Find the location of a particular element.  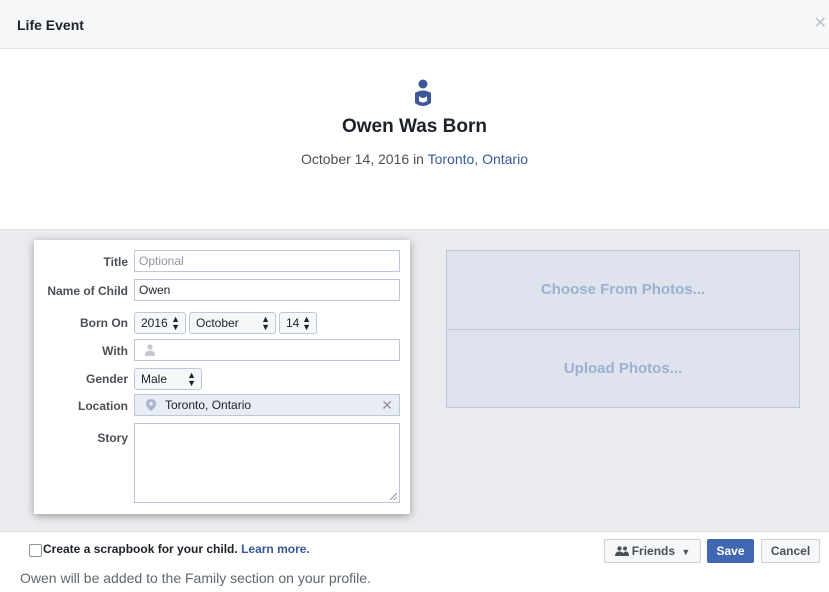

event-subtitle: October 14, 2016 in Toronto, Ontario is located at coordinates (414, 159).